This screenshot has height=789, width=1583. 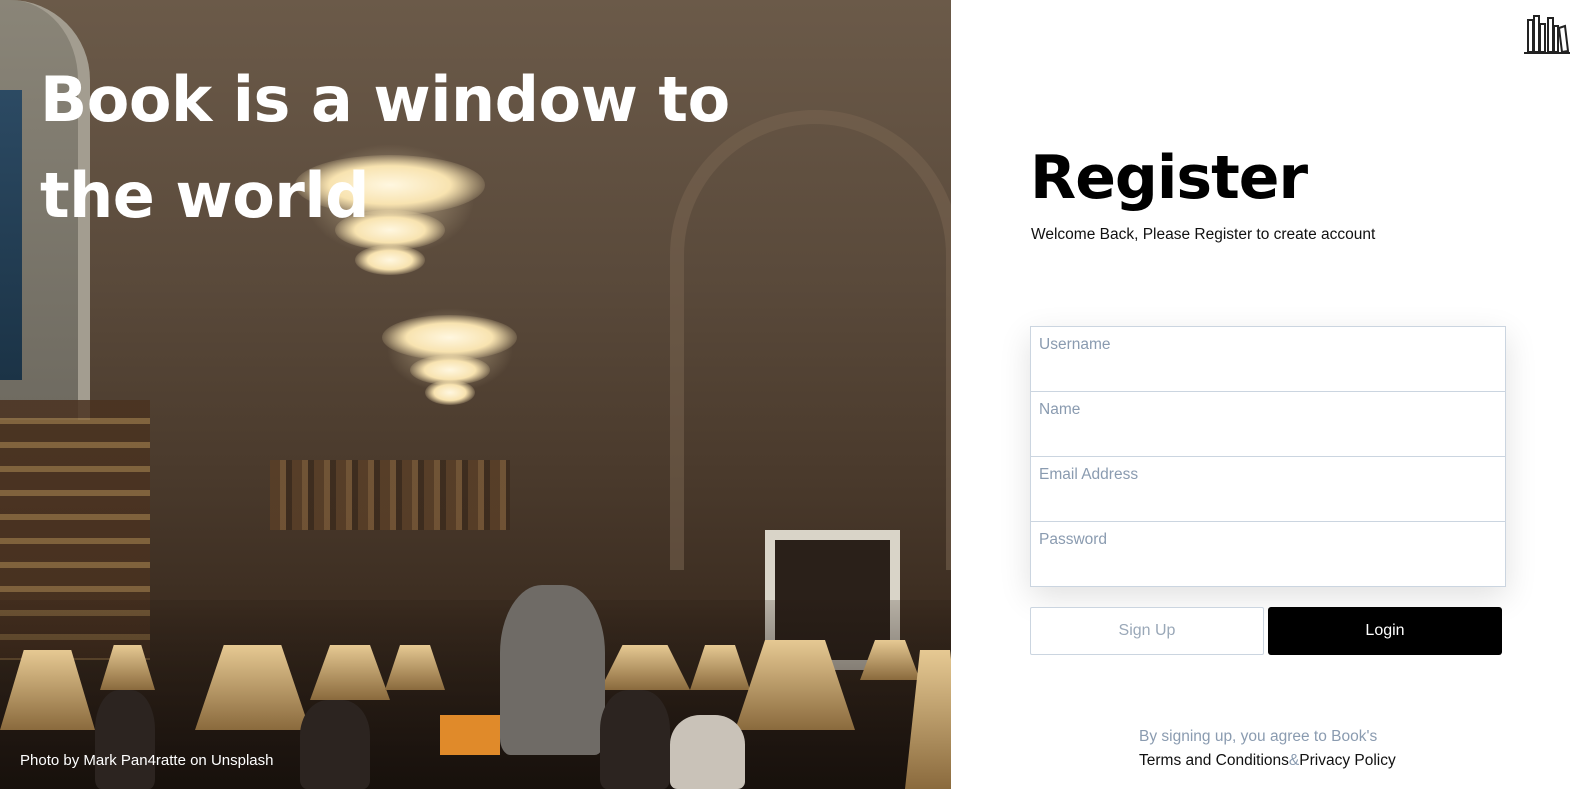 What do you see at coordinates (1547, 35) in the screenshot?
I see `bookshelf-icon` at bounding box center [1547, 35].